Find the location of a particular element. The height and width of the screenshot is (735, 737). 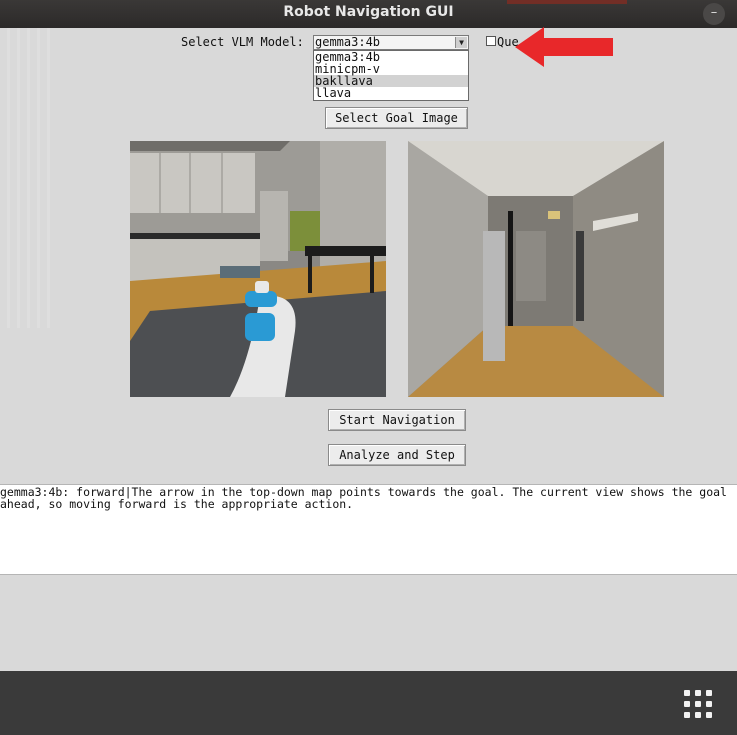

goal-image is located at coordinates (536, 269).